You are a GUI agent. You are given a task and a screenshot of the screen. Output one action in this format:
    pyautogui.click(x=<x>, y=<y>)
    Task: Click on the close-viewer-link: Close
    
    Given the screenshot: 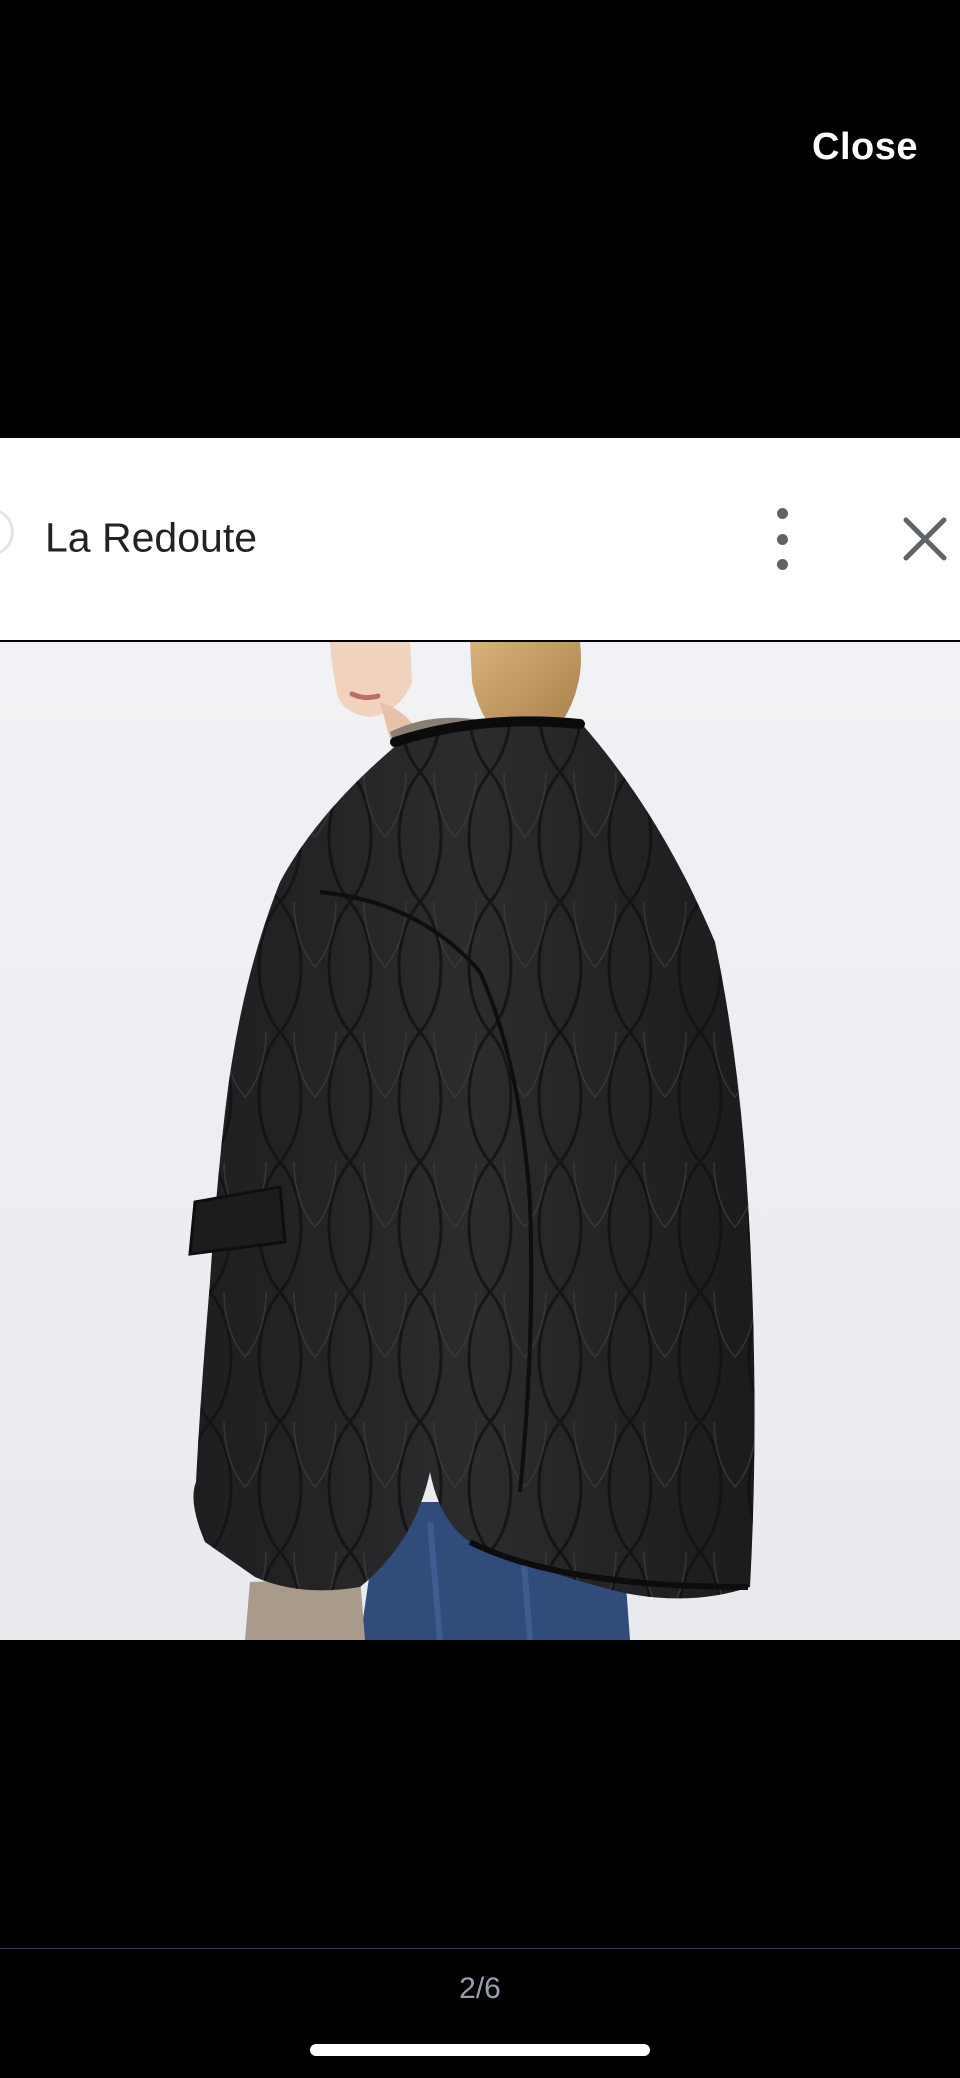 What is the action you would take?
    pyautogui.click(x=865, y=147)
    